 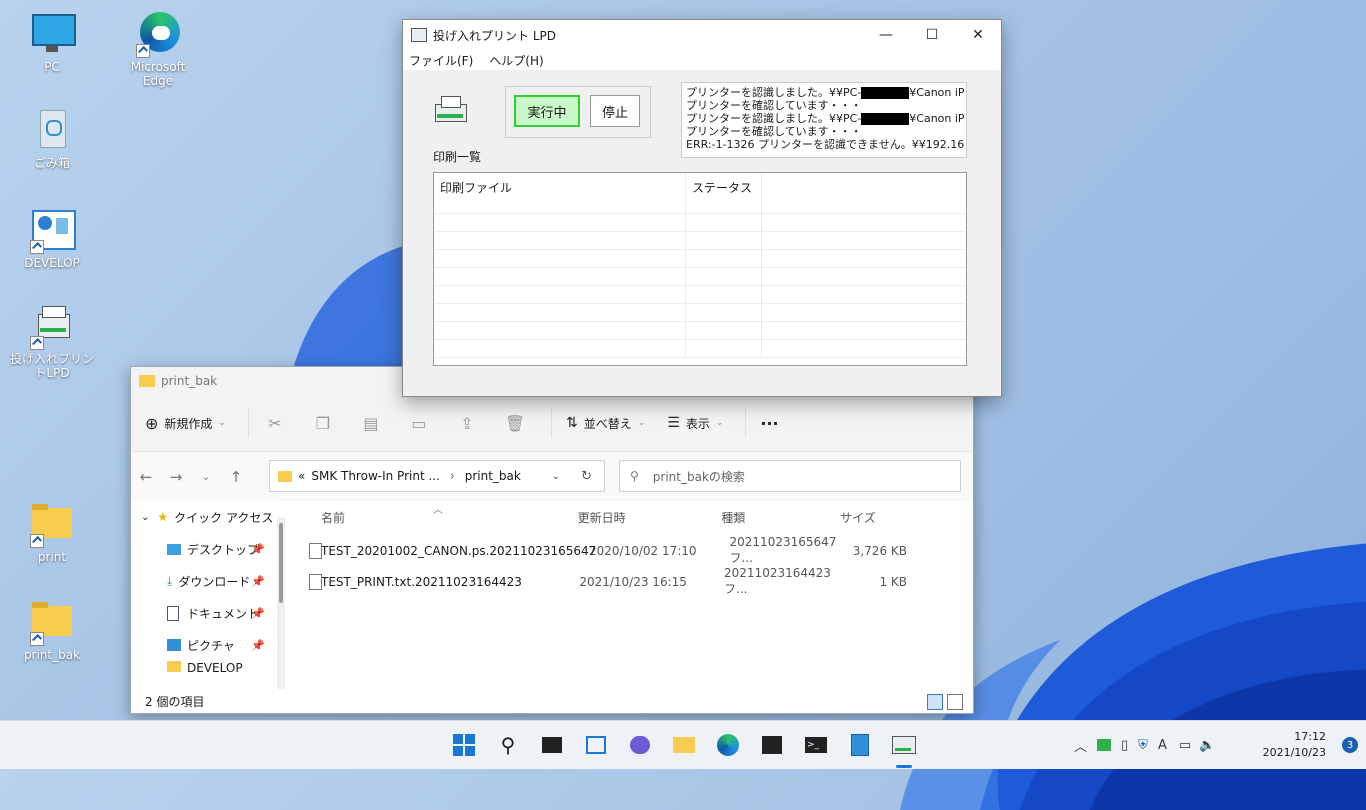 I want to click on chevron-down-icon: ⌄, so click(x=556, y=476).